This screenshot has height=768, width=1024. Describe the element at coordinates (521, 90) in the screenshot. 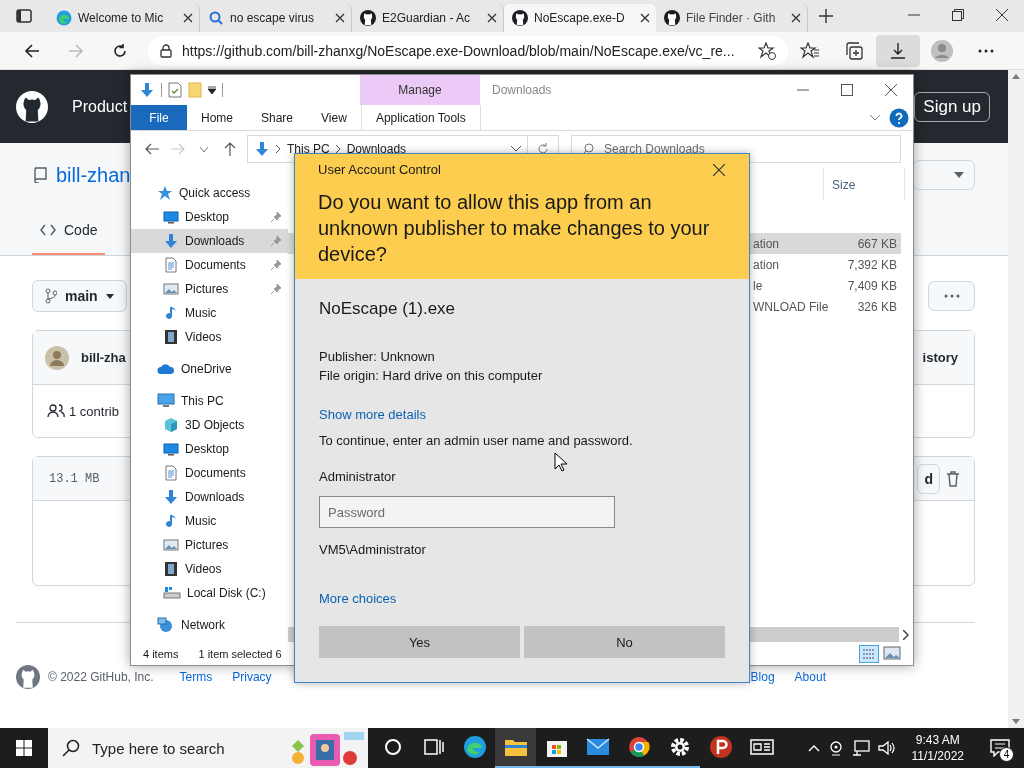

I see `window-title: Downloads` at that location.